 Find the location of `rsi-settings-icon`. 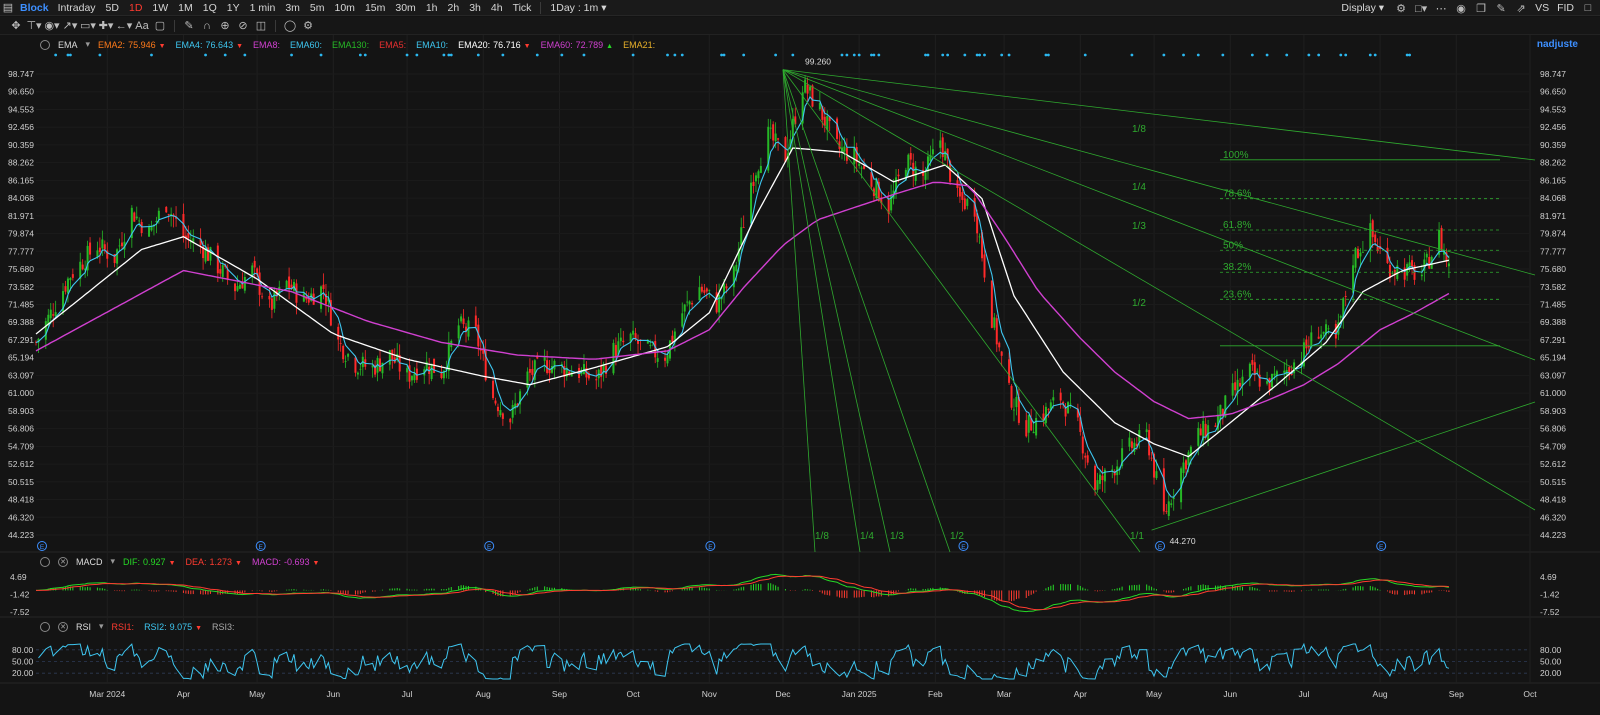

rsi-settings-icon is located at coordinates (45, 626).